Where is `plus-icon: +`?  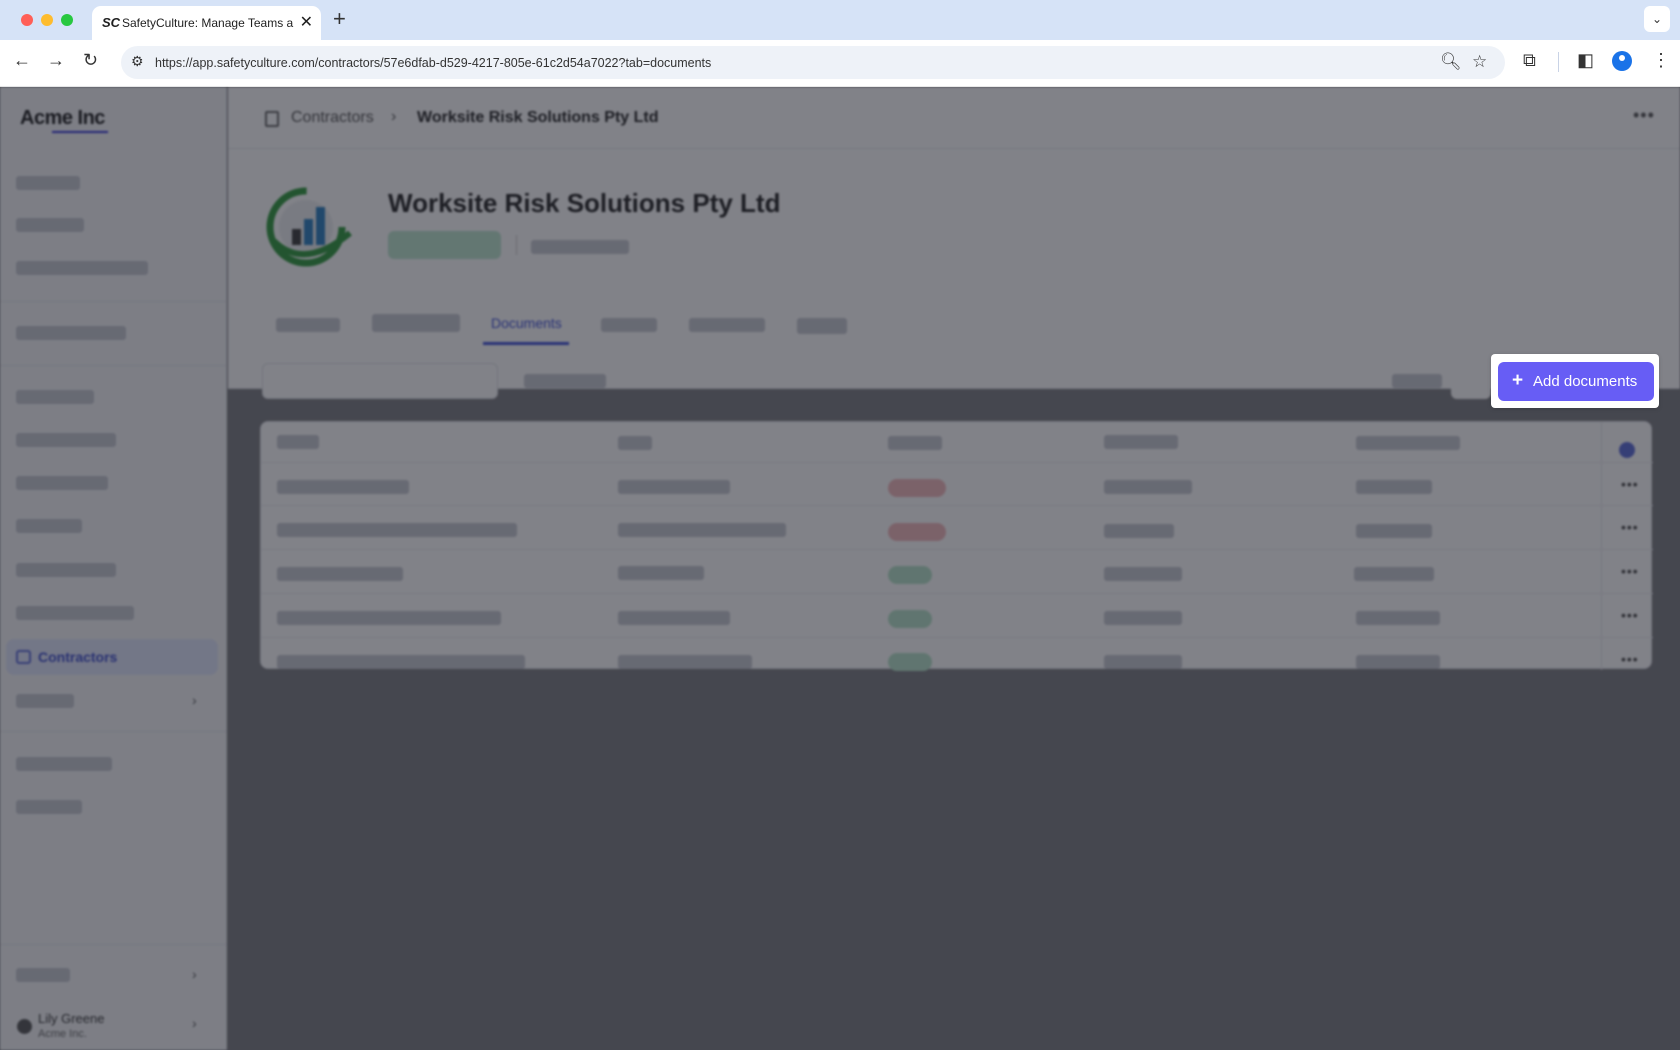 plus-icon: + is located at coordinates (1518, 380).